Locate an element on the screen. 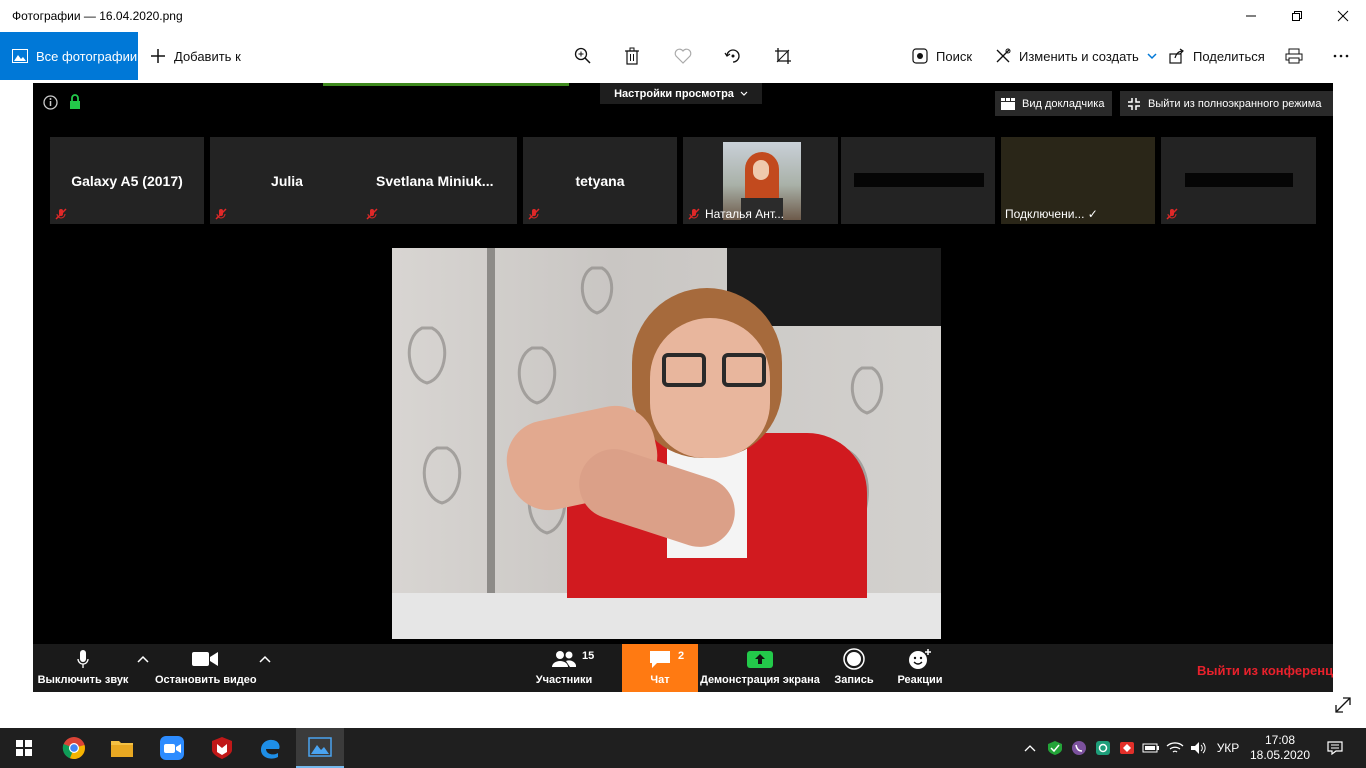 Image resolution: width=1366 pixels, height=768 pixels. share-icon is located at coordinates (1176, 56).